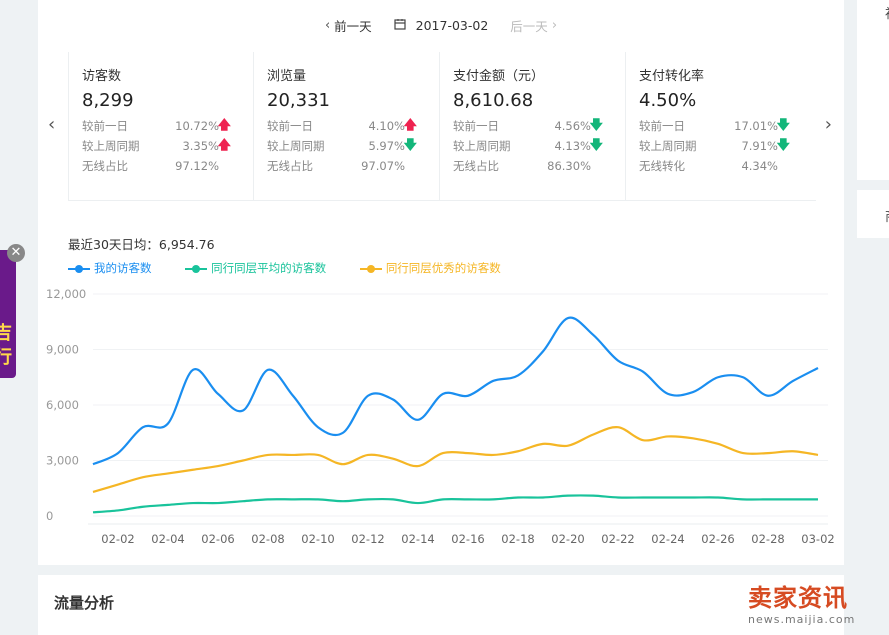  Describe the element at coordinates (667, 539) in the screenshot. I see `x-tick-label: 02-24` at that location.